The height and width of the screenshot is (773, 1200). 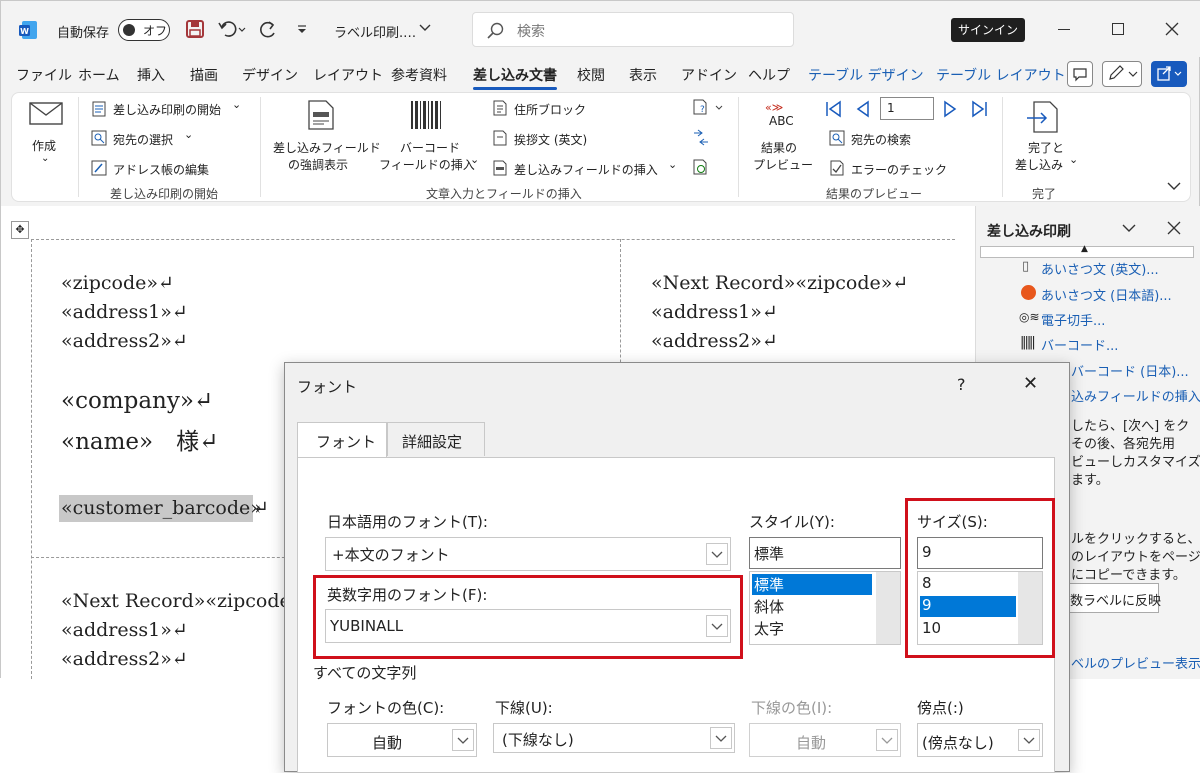 I want to click on match-fields-icon, so click(x=701, y=138).